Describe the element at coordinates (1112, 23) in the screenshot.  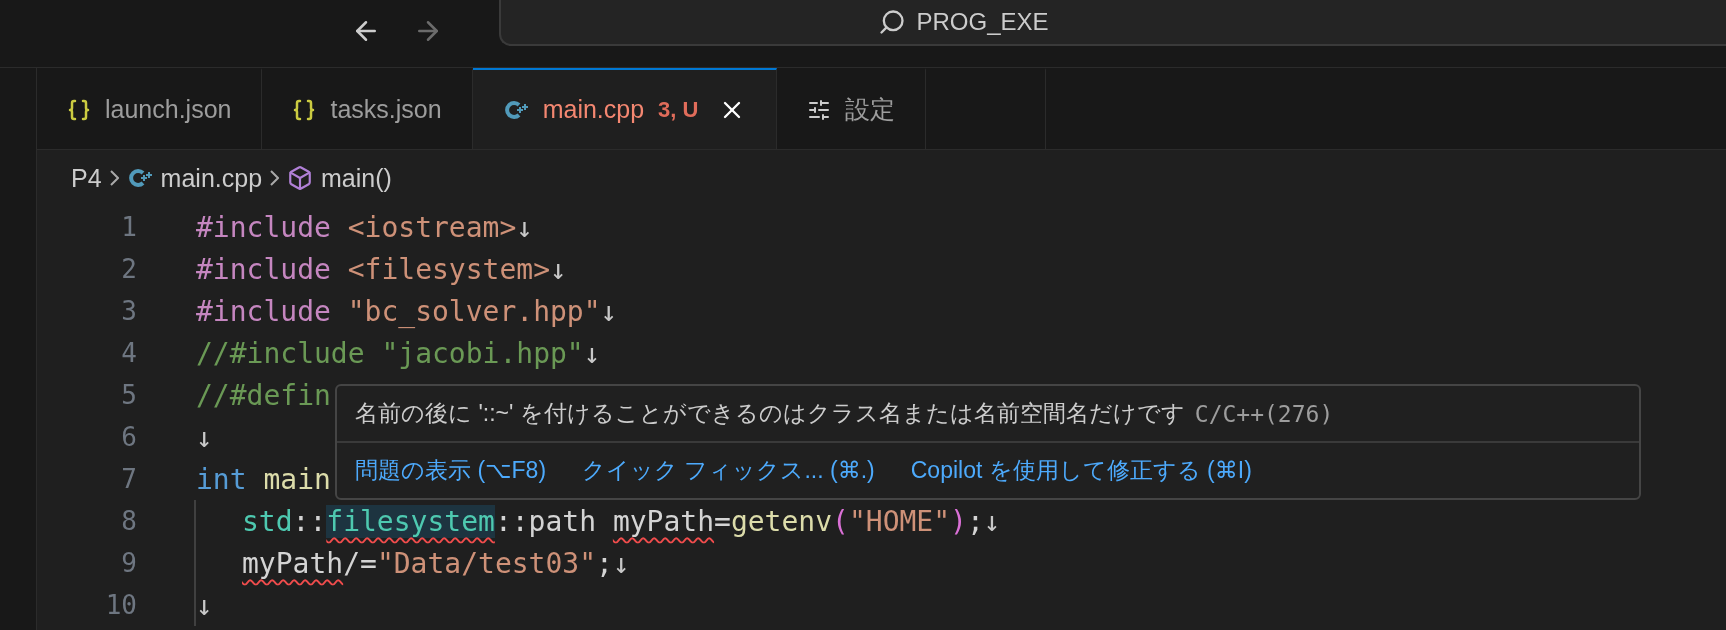
I see `command-center-search: PROG_EXE` at that location.